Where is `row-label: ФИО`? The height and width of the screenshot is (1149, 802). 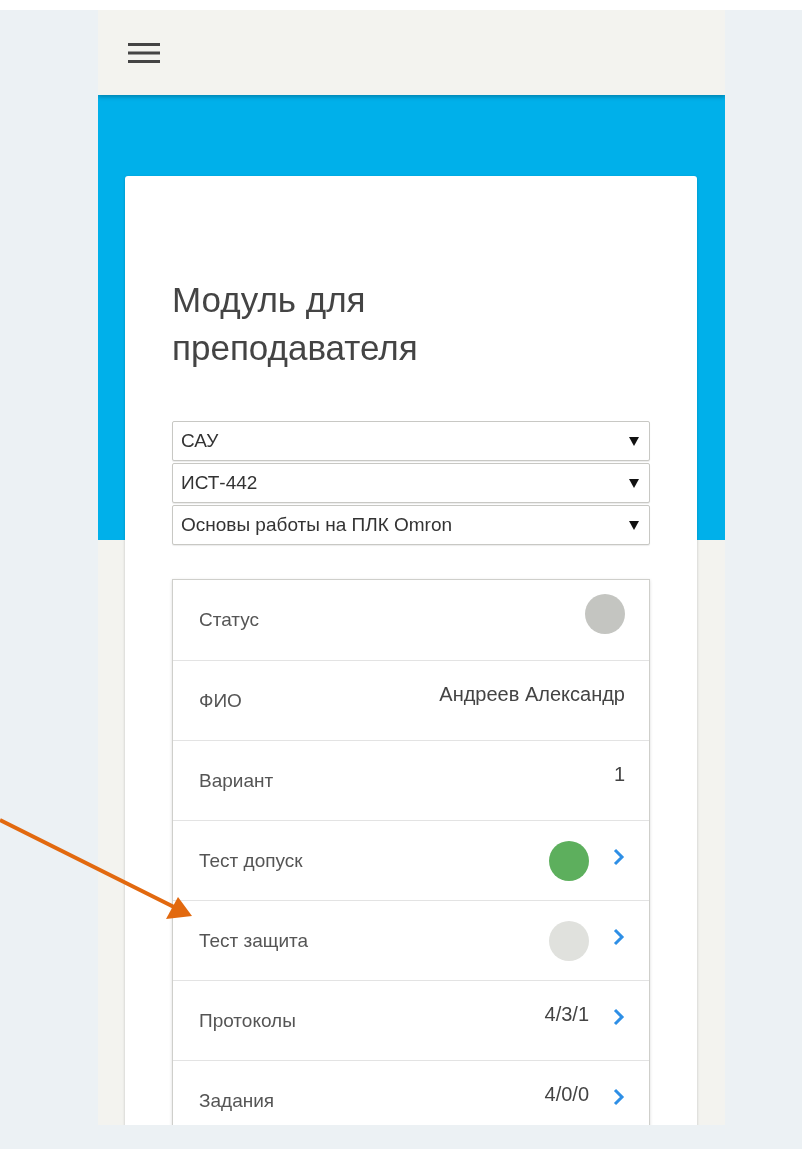 row-label: ФИО is located at coordinates (221, 700).